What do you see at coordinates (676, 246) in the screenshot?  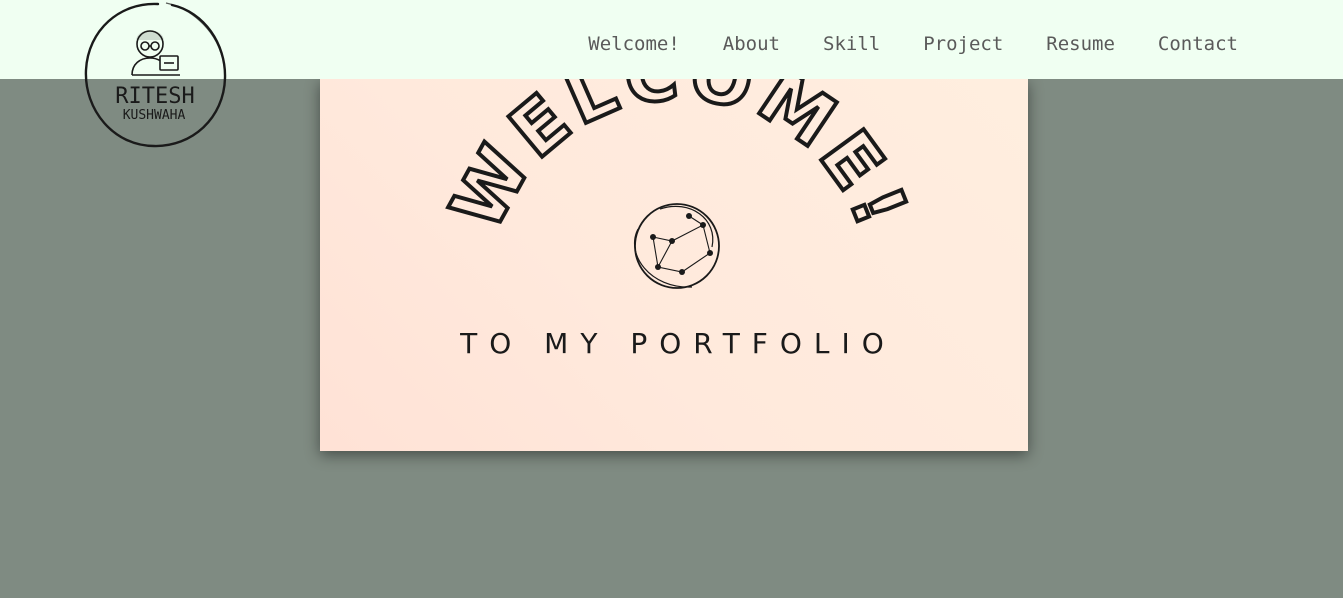 I see `globe-network-icon` at bounding box center [676, 246].